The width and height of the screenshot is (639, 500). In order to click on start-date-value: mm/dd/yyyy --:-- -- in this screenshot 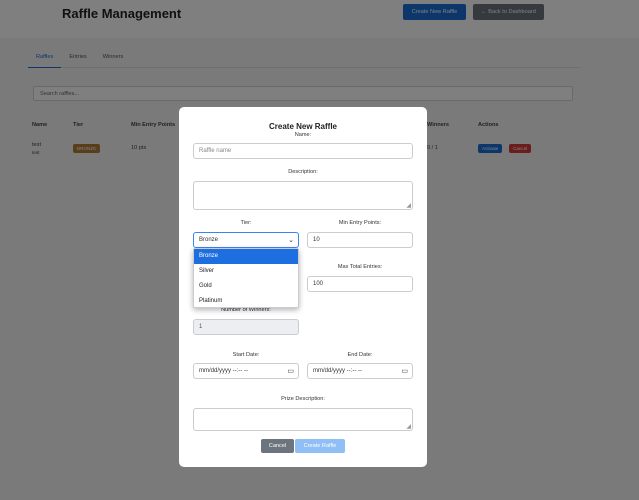, I will do `click(223, 371)`.